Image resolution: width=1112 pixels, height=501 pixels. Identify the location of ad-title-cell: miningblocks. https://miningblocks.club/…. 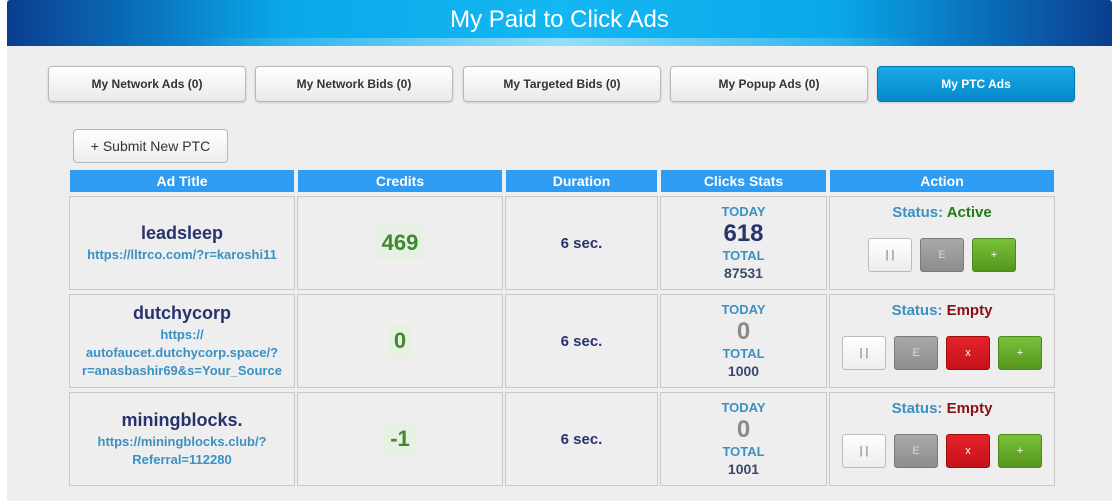
(182, 439).